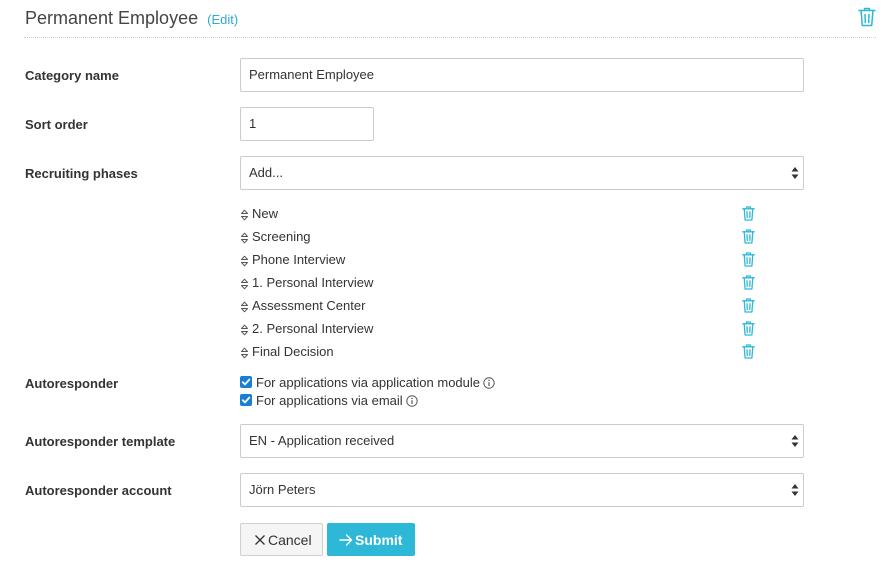  What do you see at coordinates (265, 213) in the screenshot?
I see `phase-item-label: New` at bounding box center [265, 213].